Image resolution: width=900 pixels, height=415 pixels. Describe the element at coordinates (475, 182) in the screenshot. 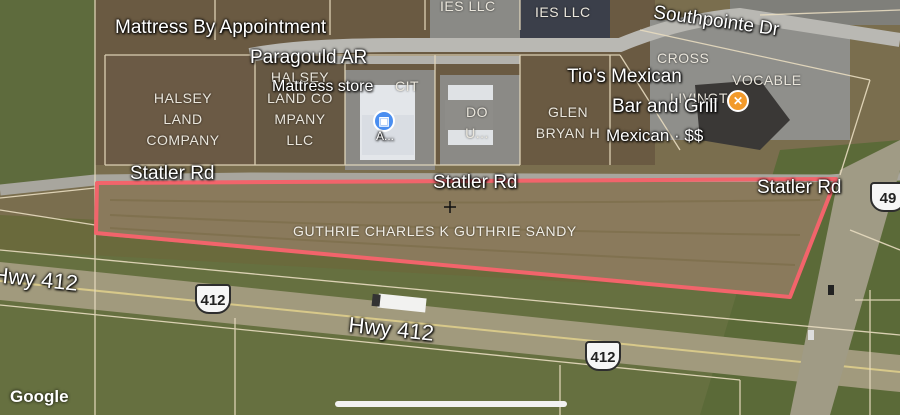

I see `road-label-statler-center: Statler Rd` at that location.